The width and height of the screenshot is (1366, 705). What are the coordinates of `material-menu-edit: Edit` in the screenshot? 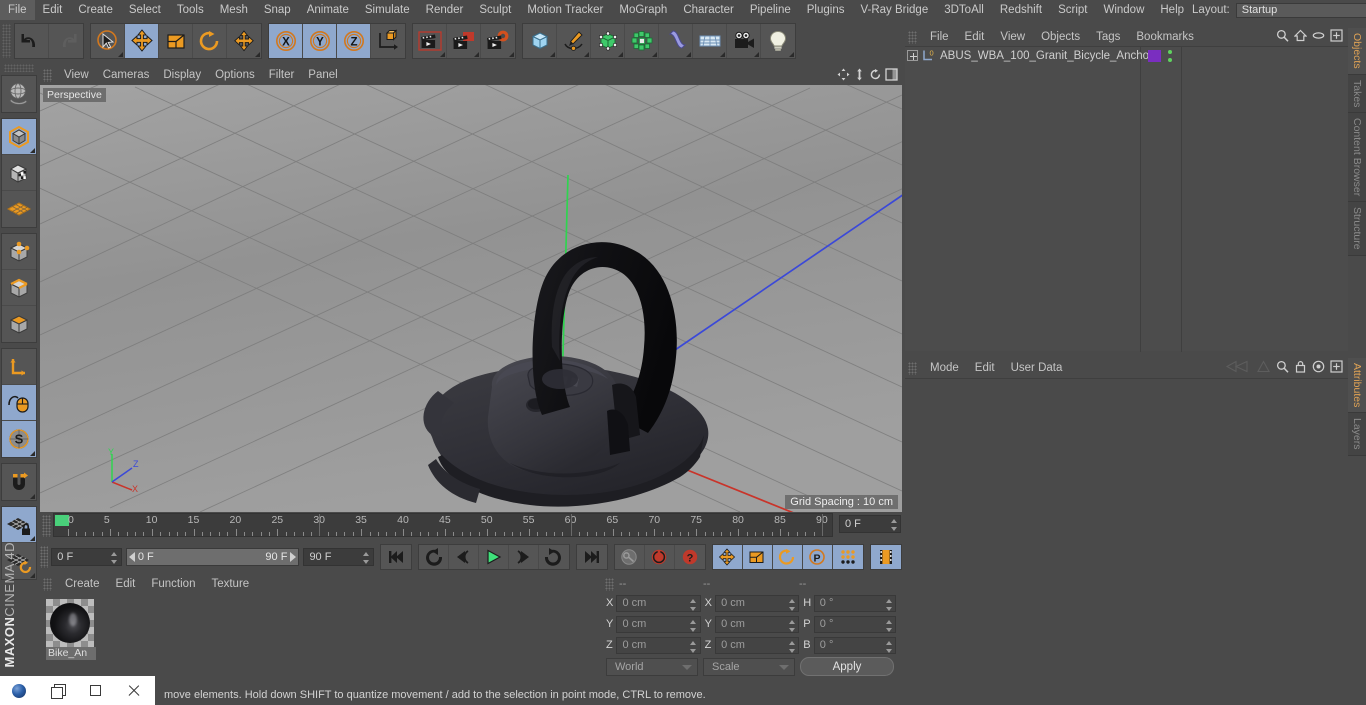 It's located at (126, 584).